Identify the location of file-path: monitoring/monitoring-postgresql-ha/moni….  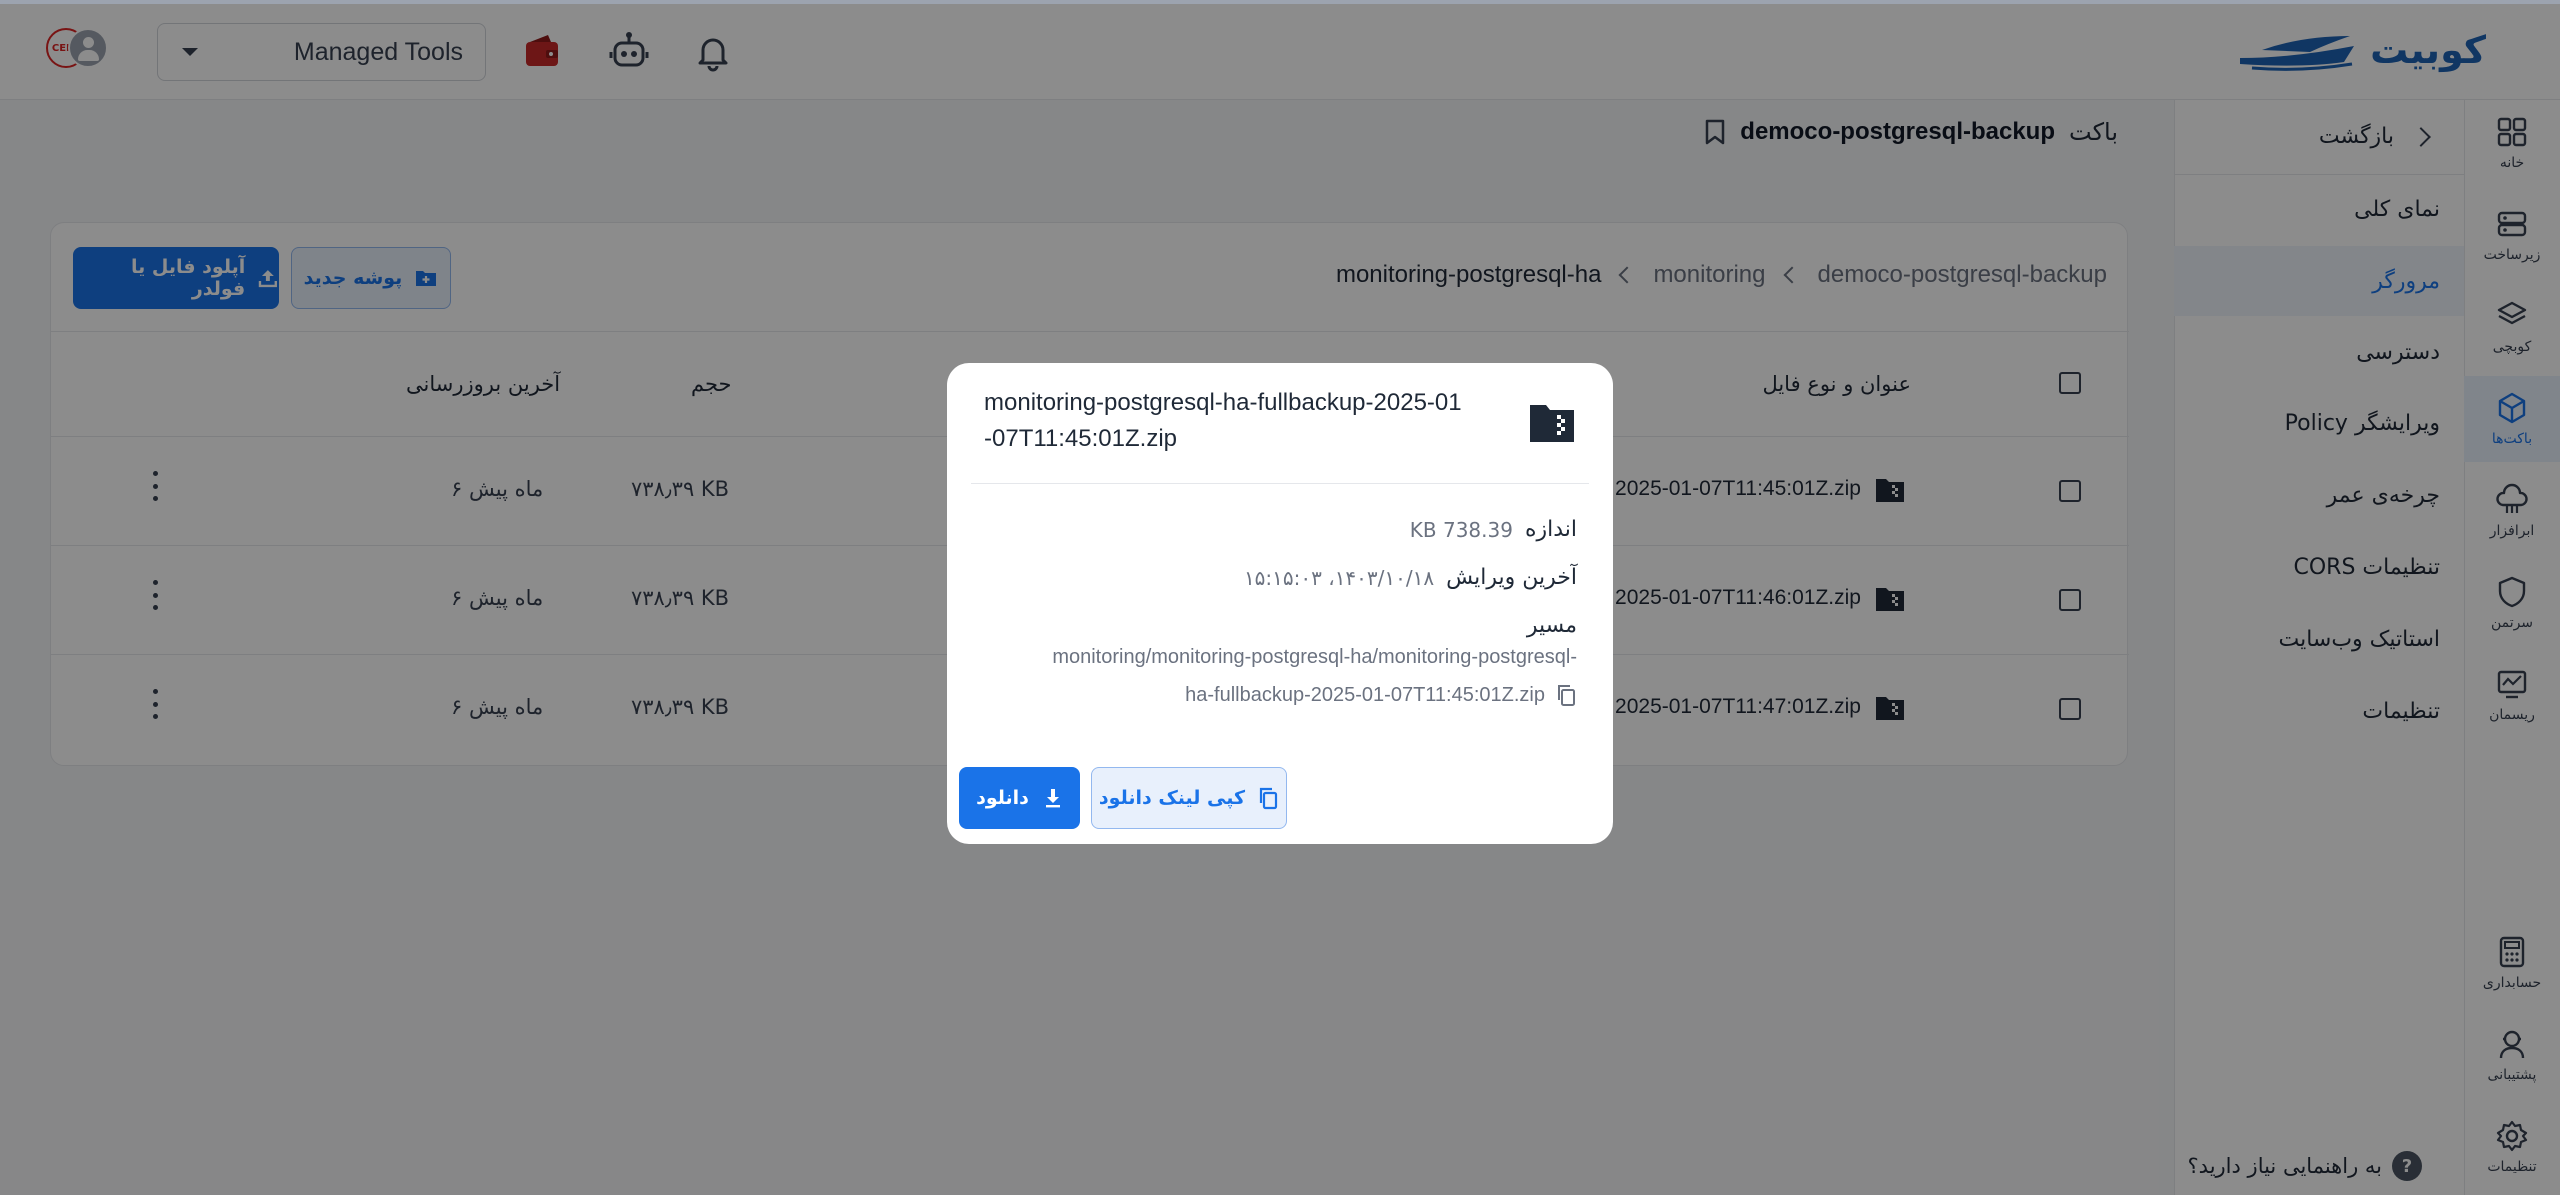
(1277, 676).